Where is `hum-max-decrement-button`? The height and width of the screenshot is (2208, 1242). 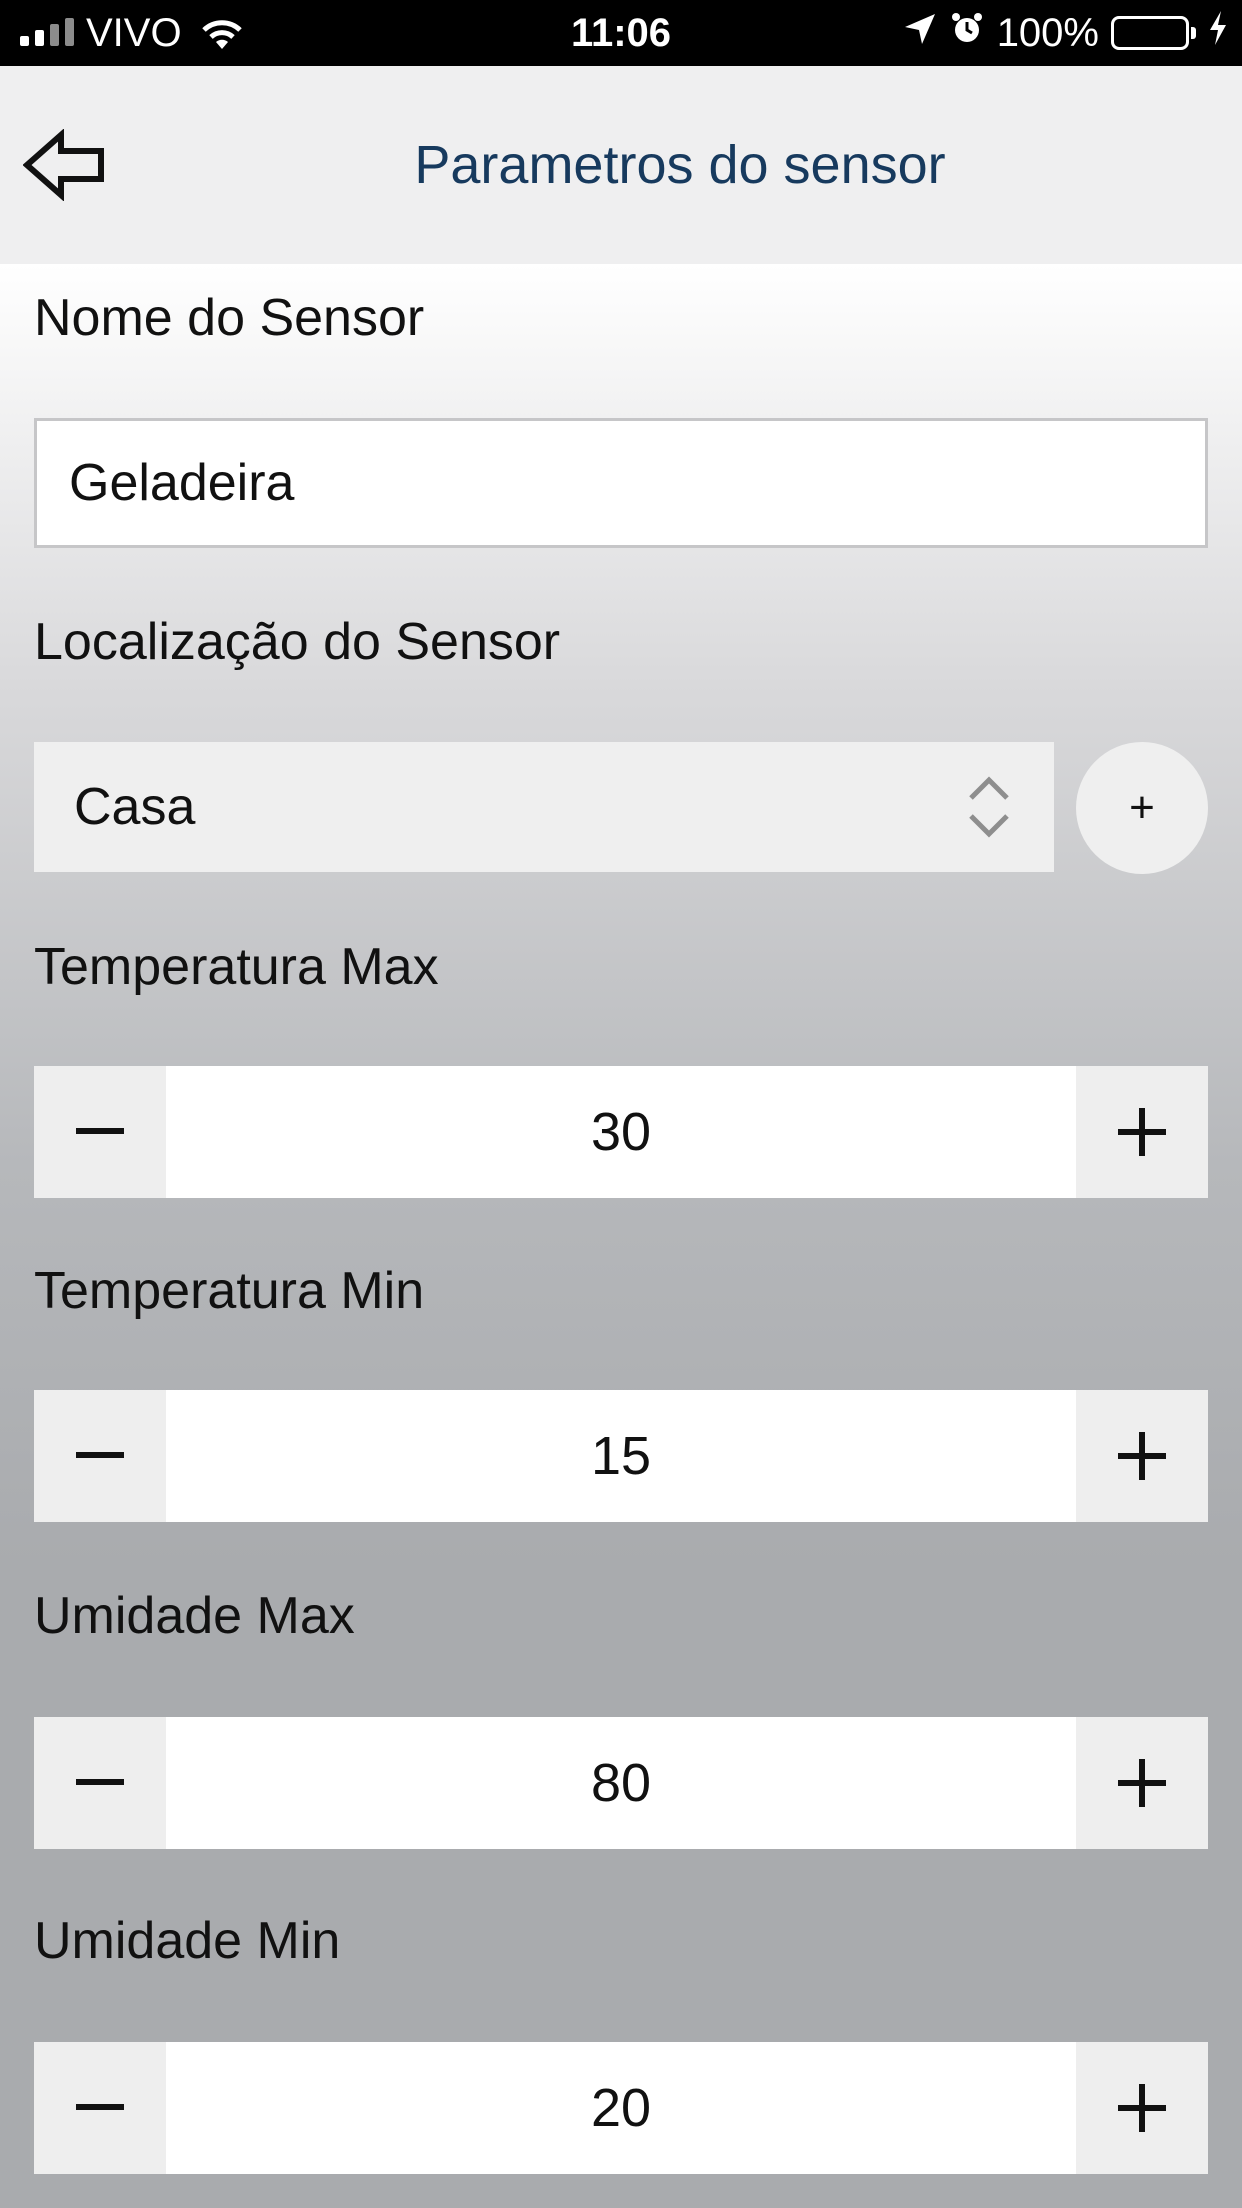
hum-max-decrement-button is located at coordinates (100, 1783).